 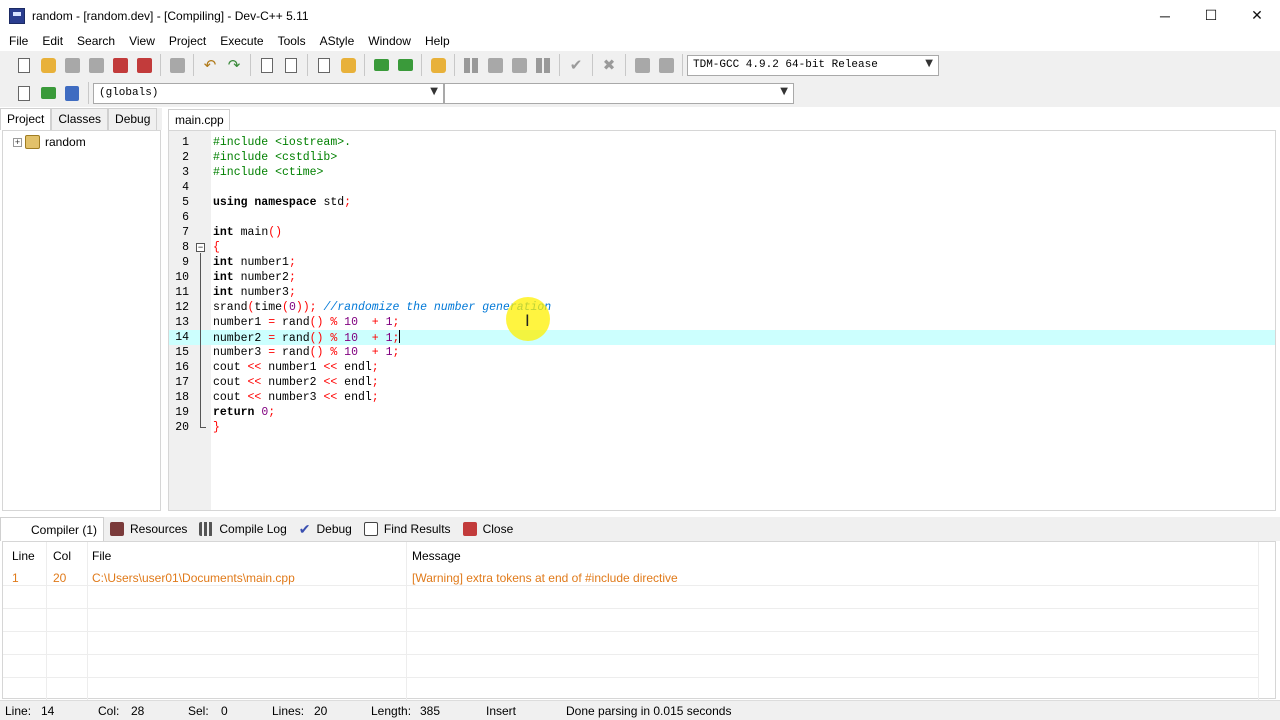 What do you see at coordinates (722, 187) in the screenshot?
I see `code-line: 4` at bounding box center [722, 187].